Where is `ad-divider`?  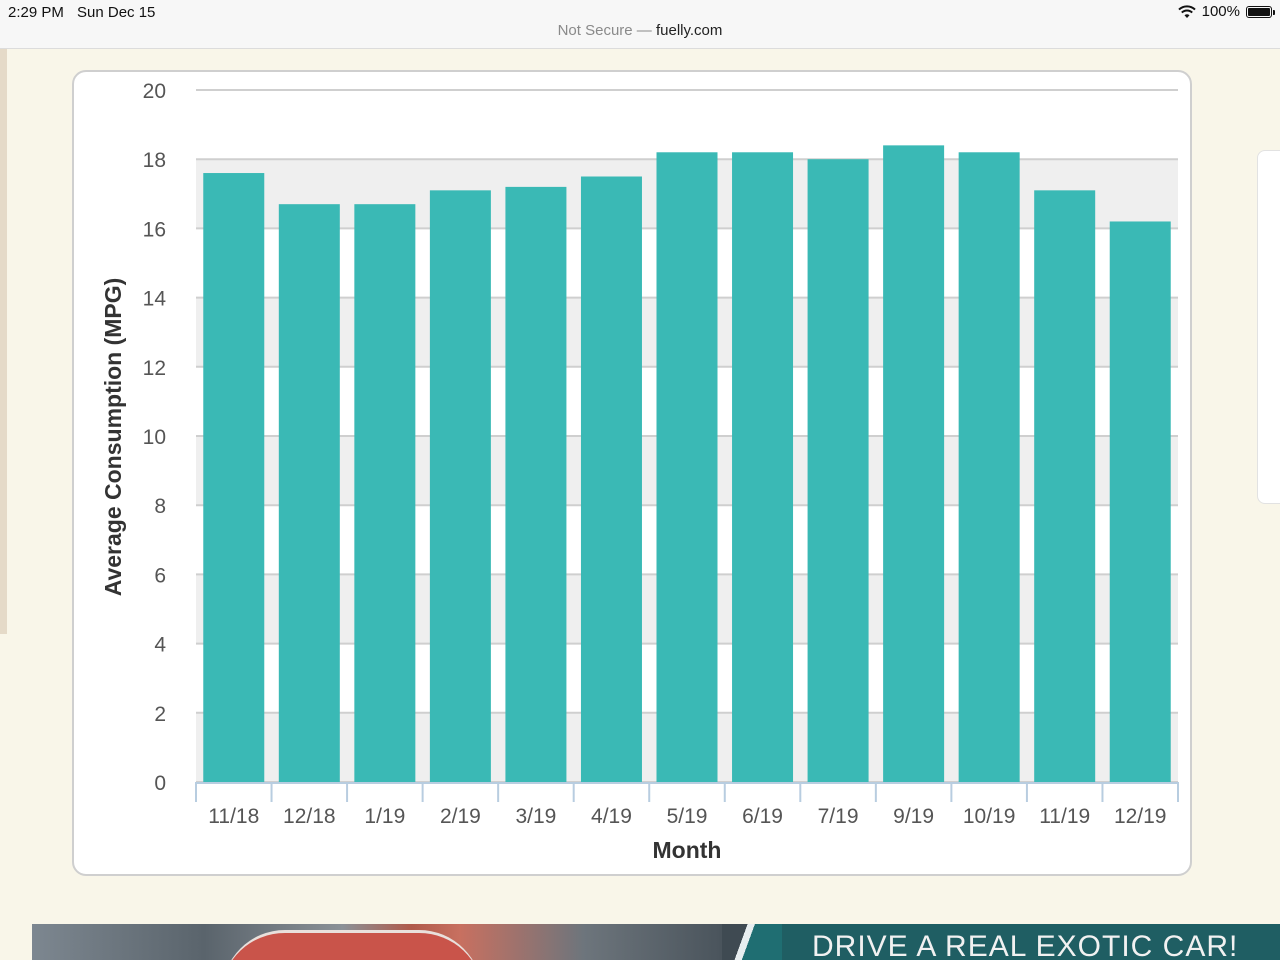
ad-divider is located at coordinates (752, 942).